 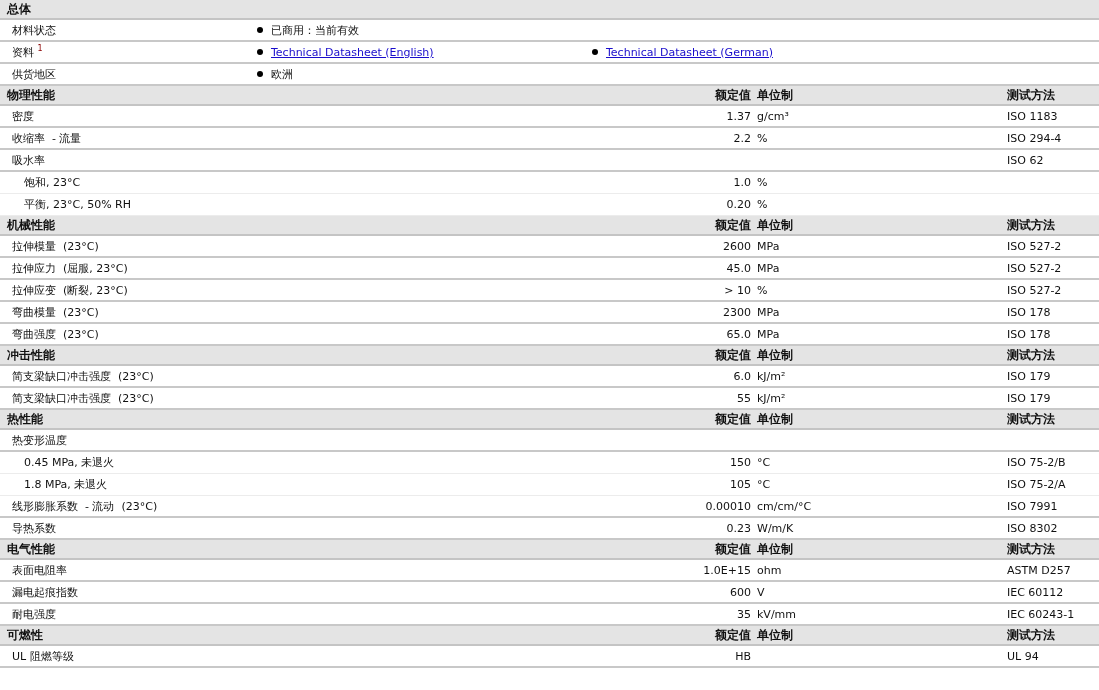 I want to click on property-unit: ohm, so click(x=769, y=570).